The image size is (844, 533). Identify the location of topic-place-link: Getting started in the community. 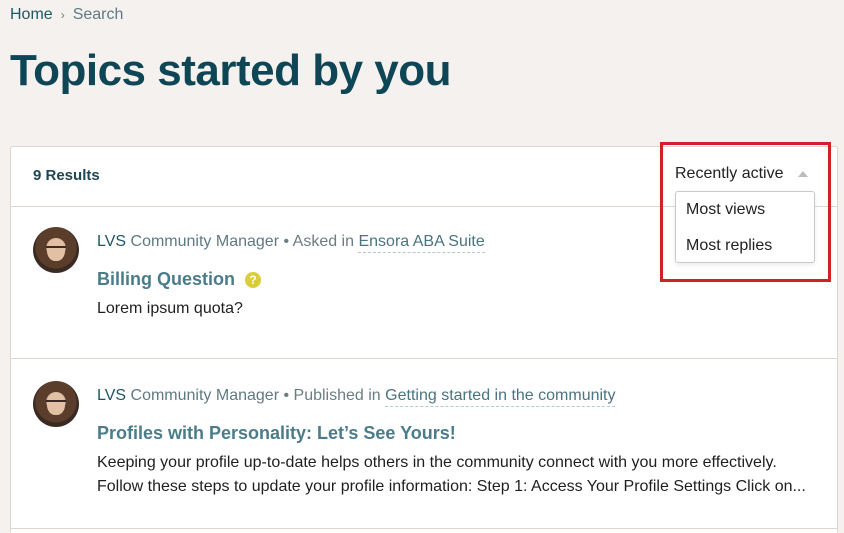
(500, 397).